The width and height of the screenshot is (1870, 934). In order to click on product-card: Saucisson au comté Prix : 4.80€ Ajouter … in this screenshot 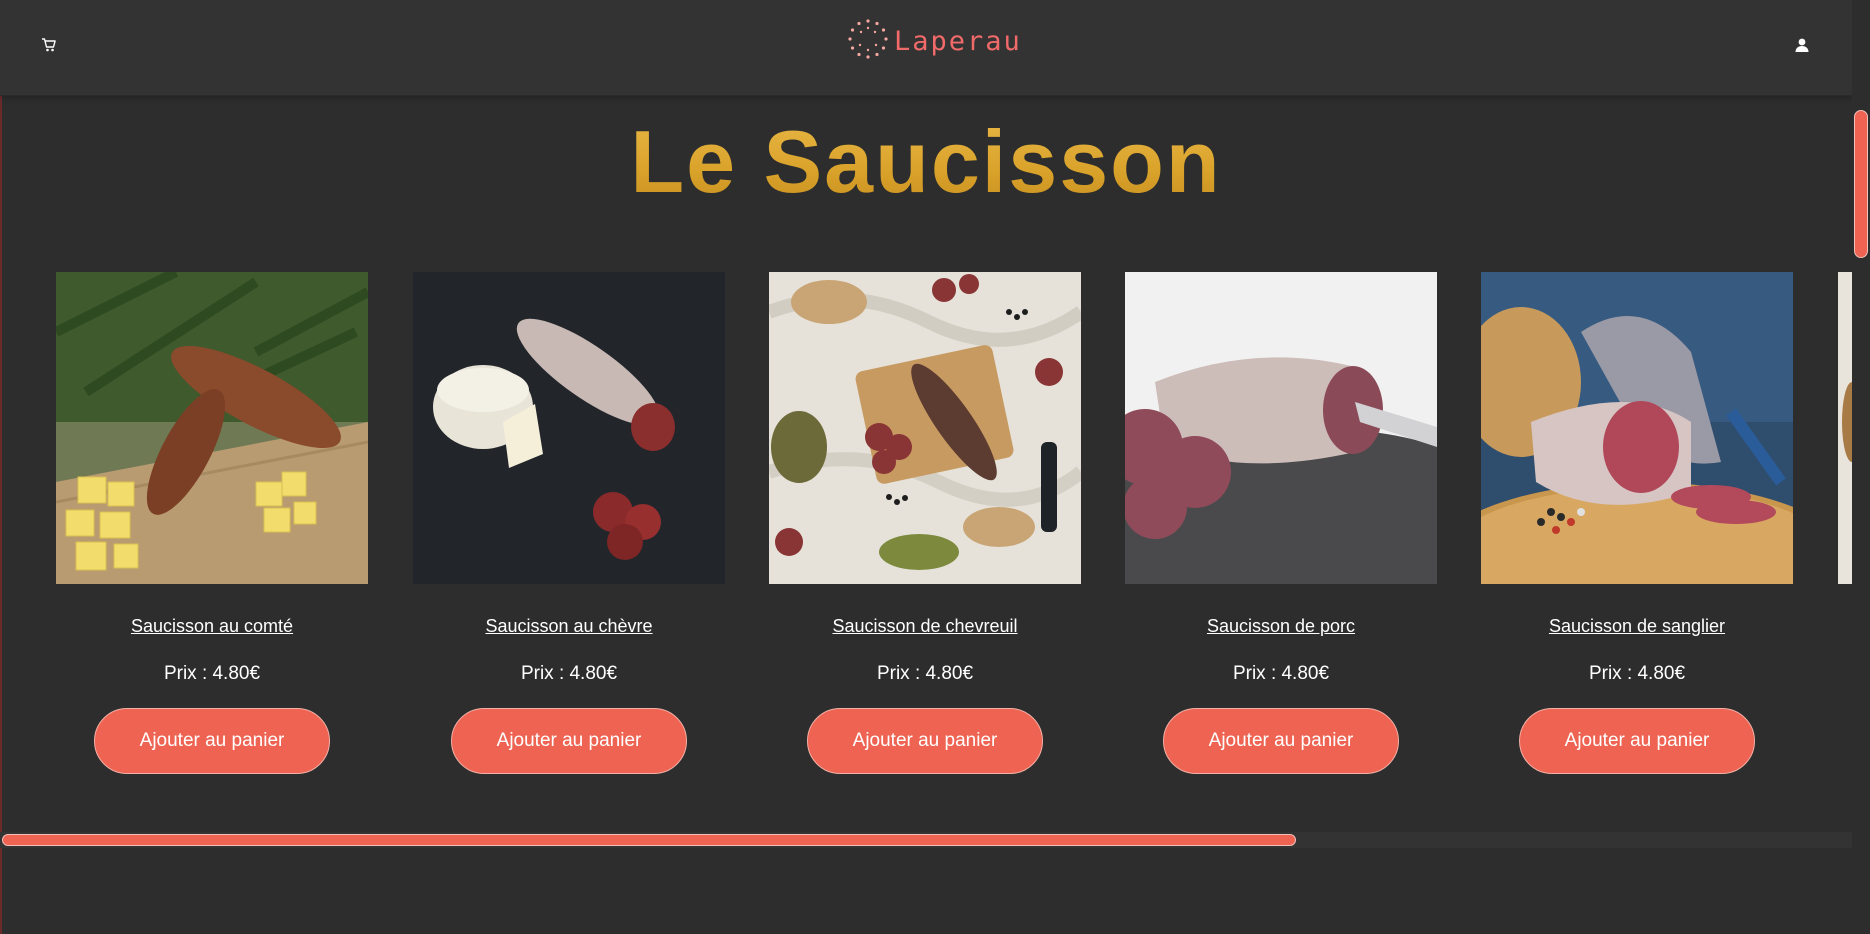, I will do `click(212, 523)`.